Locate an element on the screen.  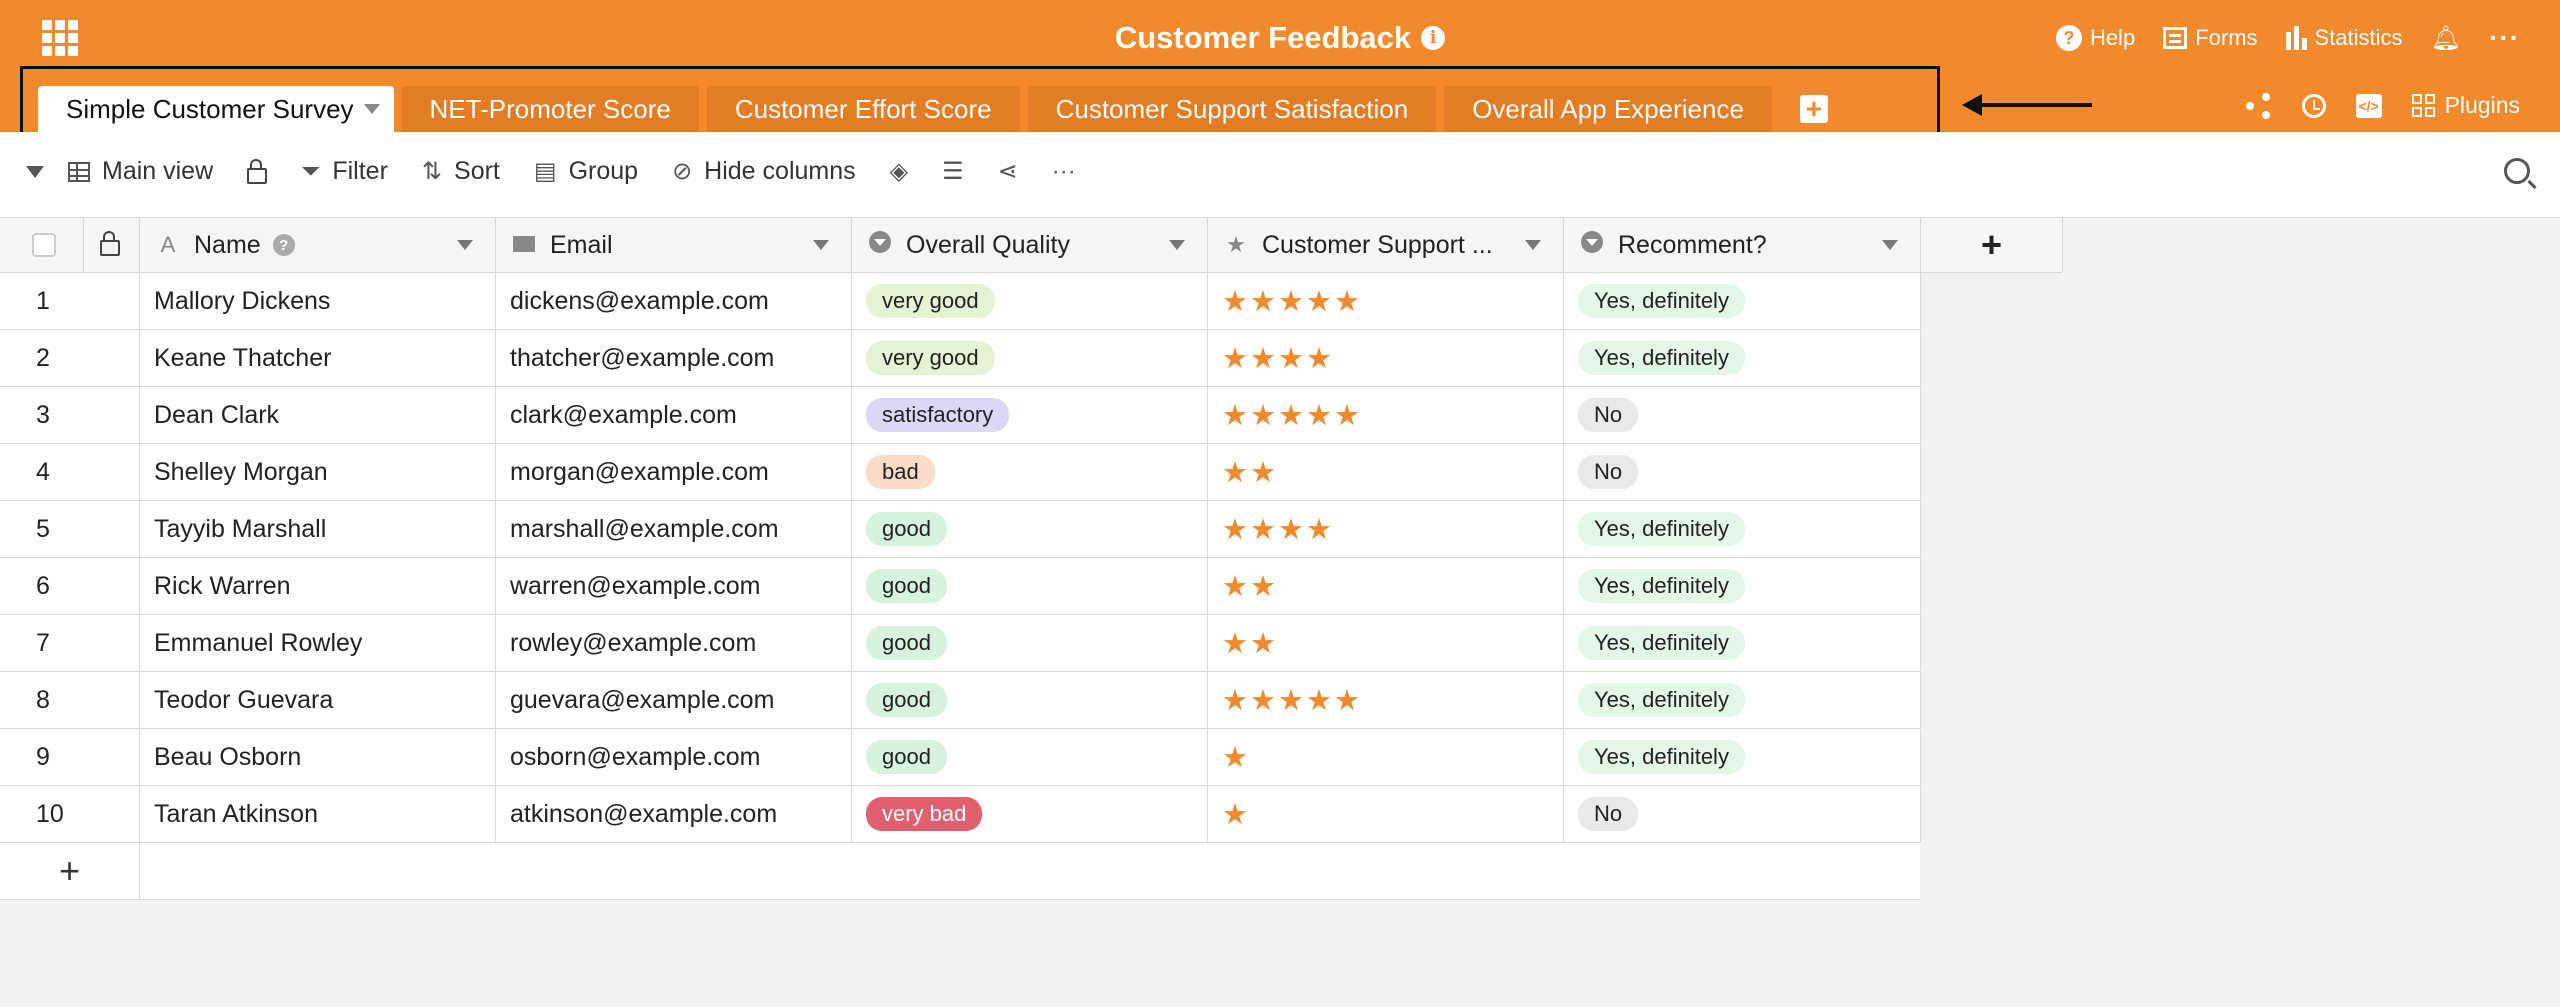
email-cell: guevara@example.com is located at coordinates (674, 700).